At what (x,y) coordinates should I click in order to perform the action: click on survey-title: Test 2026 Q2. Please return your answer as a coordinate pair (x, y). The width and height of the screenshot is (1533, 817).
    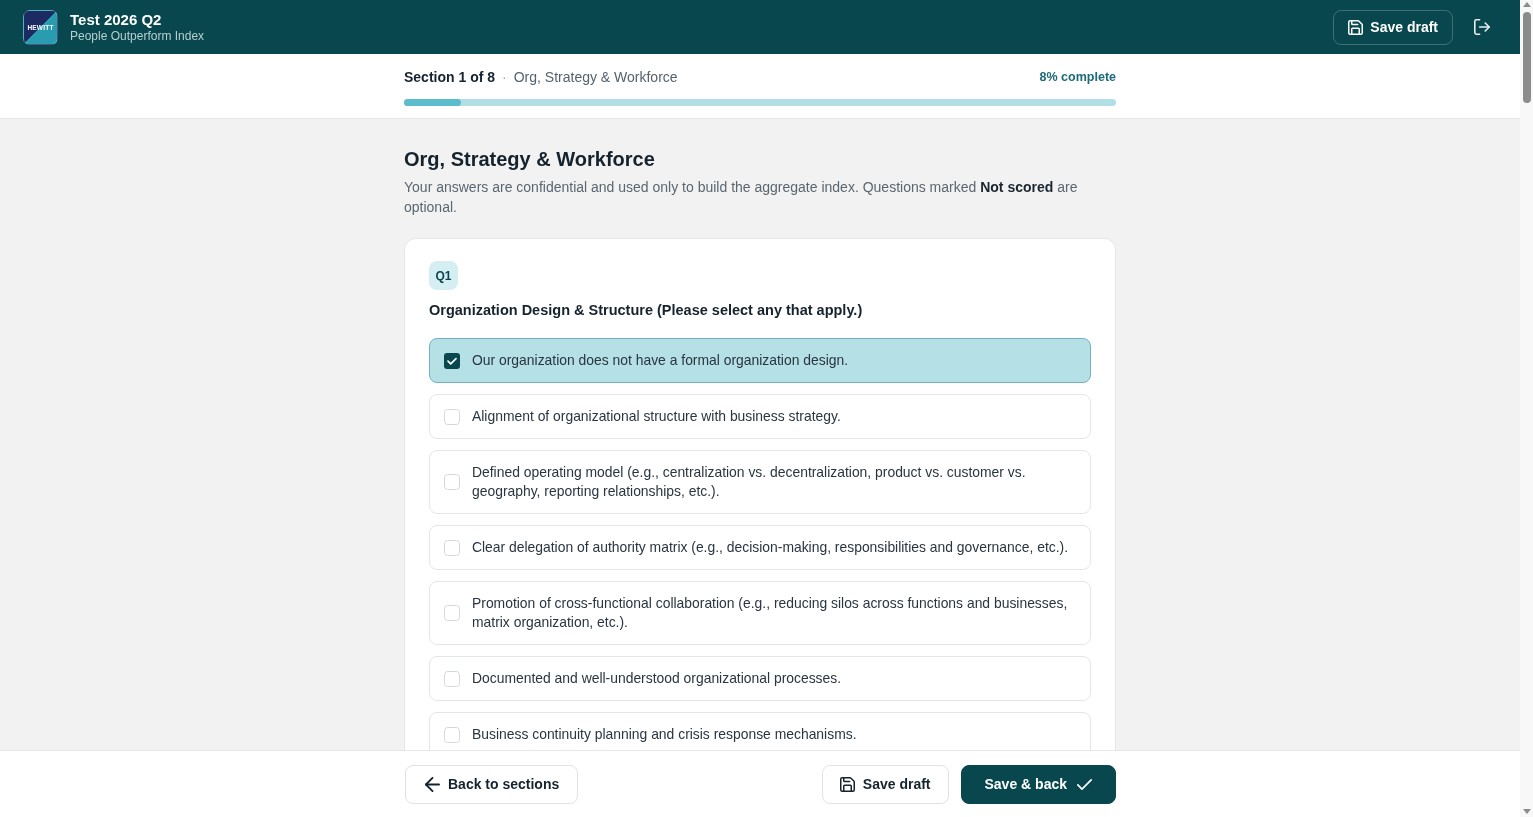
    Looking at the image, I should click on (116, 19).